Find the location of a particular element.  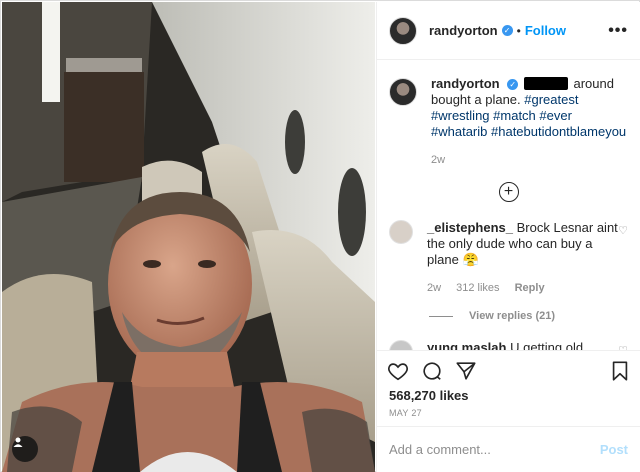

post-header: randyorton ✓ • Follow ••• is located at coordinates (508, 31).